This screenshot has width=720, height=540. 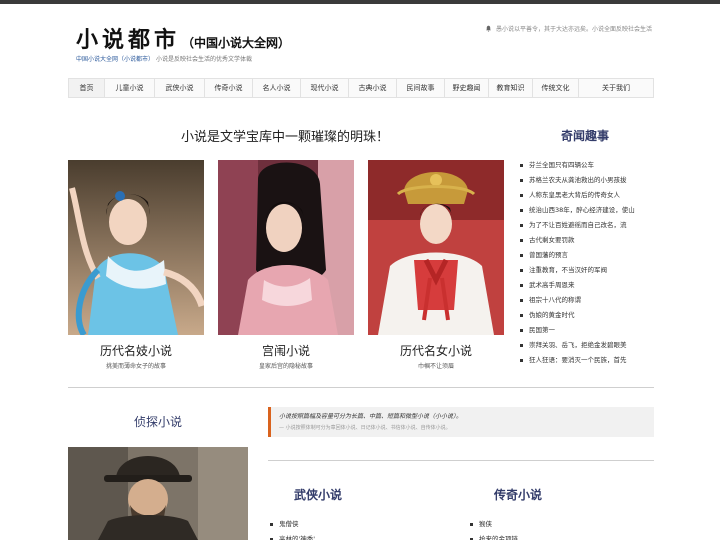 I want to click on sidebar-item: 注重教育，不当汉奸的军阀, so click(x=587, y=270).